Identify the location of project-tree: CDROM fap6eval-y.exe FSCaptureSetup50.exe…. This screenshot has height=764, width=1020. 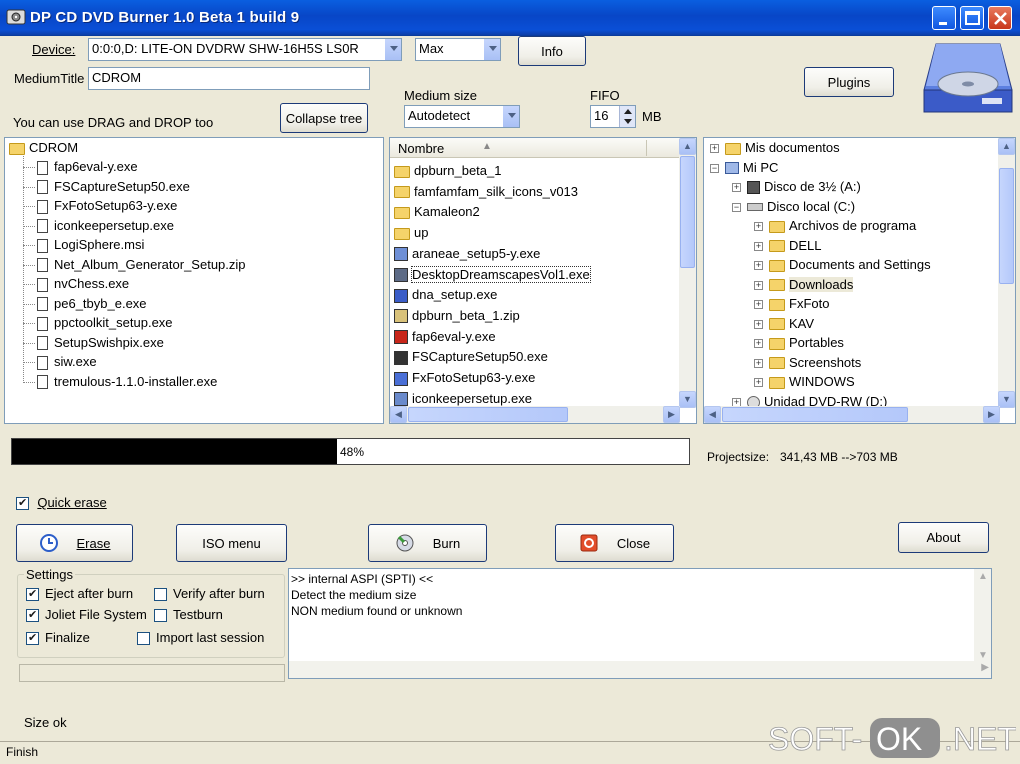
(194, 280).